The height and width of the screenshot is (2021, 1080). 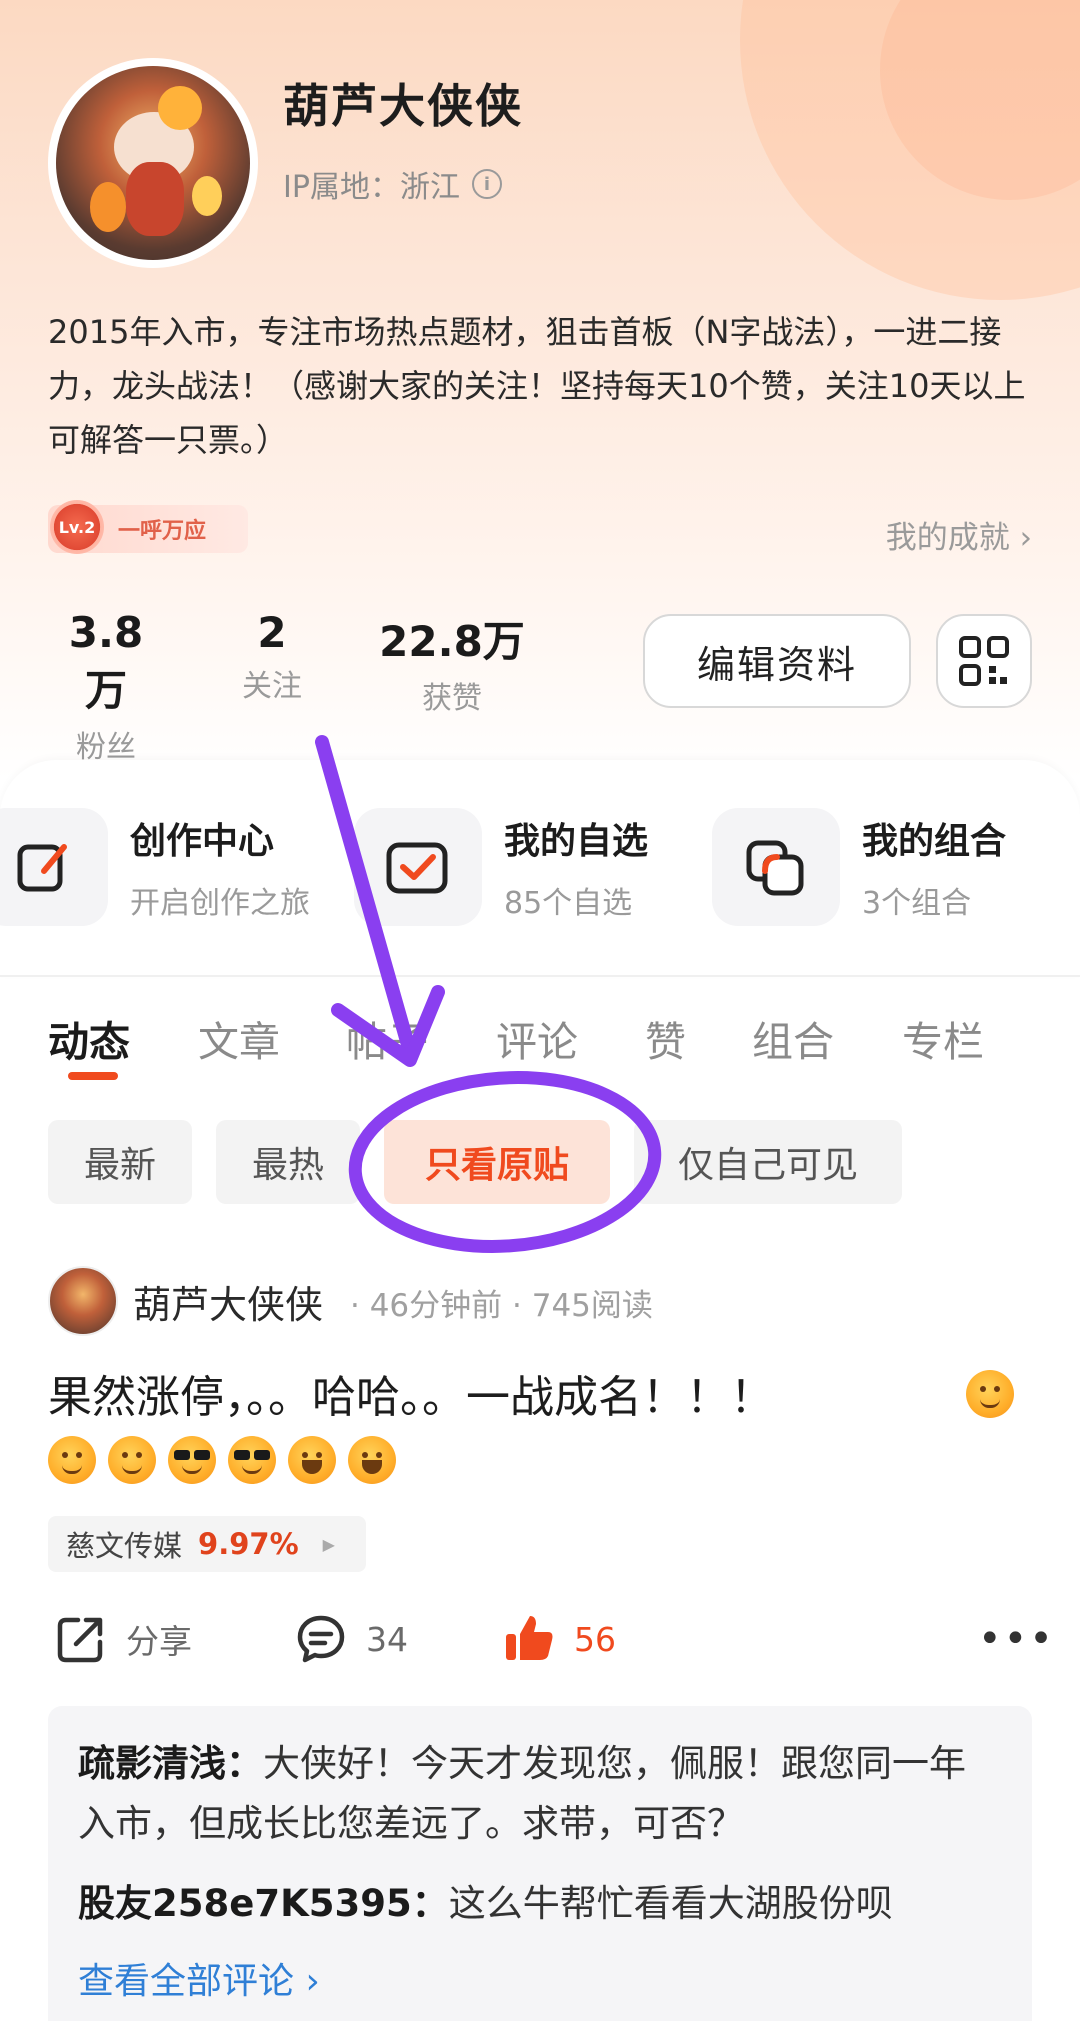 What do you see at coordinates (403, 106) in the screenshot?
I see `profile-username: 葫芦大侠侠` at bounding box center [403, 106].